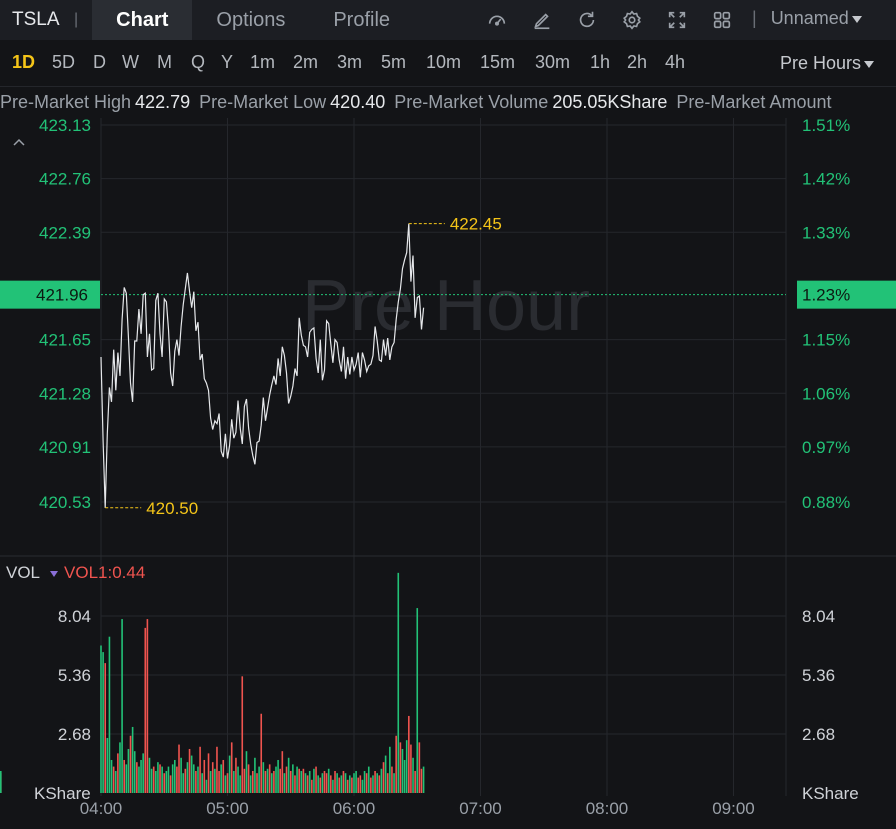 This screenshot has height=829, width=896. I want to click on vol1-value: VOL1:0.44, so click(105, 572).